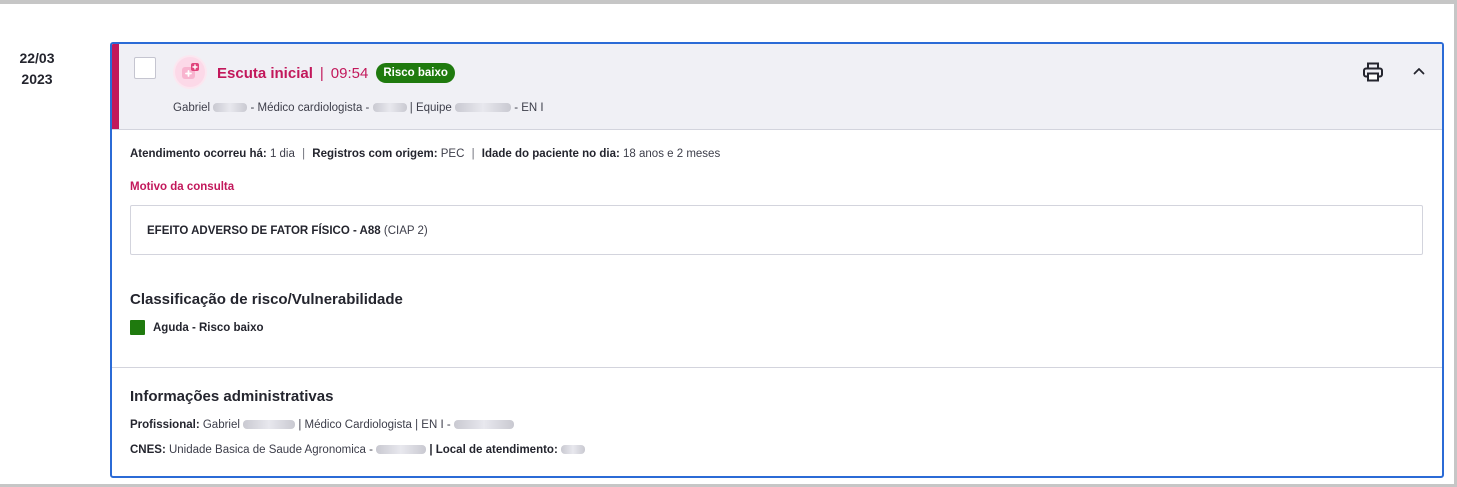 Image resolution: width=1457 pixels, height=487 pixels. What do you see at coordinates (165, 425) in the screenshot?
I see `profissional-label: Profissional:` at bounding box center [165, 425].